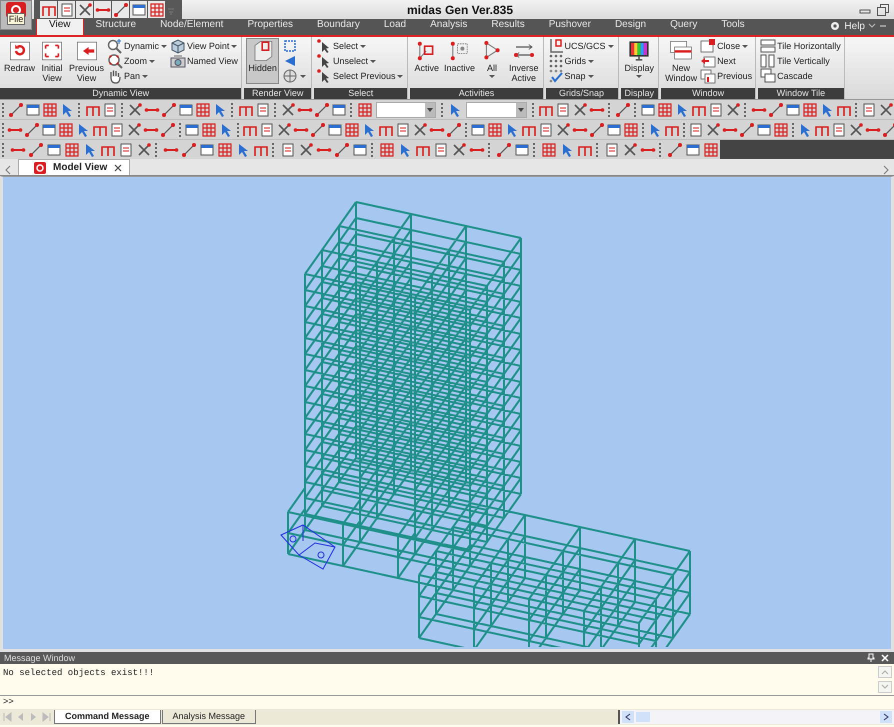  What do you see at coordinates (426, 56) in the screenshot?
I see `ribbon-button: Active` at bounding box center [426, 56].